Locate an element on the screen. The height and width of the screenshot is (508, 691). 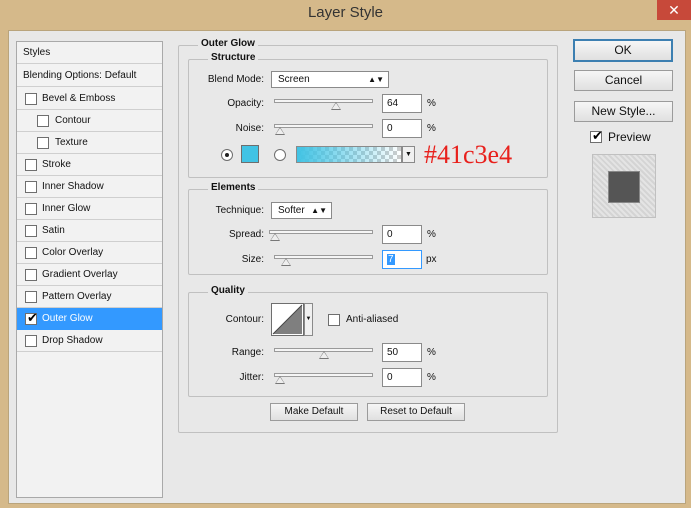
size-slider is located at coordinates (323, 260).